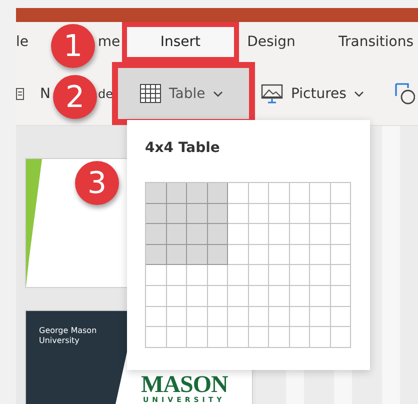 The height and width of the screenshot is (404, 418). What do you see at coordinates (325, 93) in the screenshot?
I see `pictures-button: Pictures` at bounding box center [325, 93].